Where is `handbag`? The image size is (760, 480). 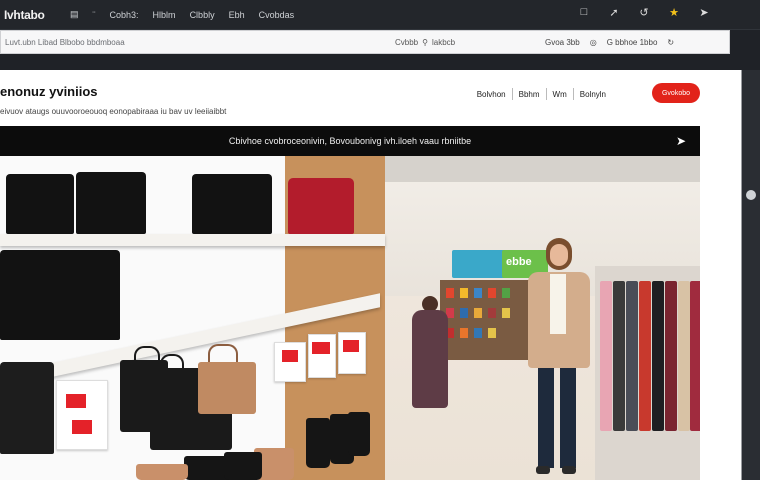 handbag is located at coordinates (227, 388).